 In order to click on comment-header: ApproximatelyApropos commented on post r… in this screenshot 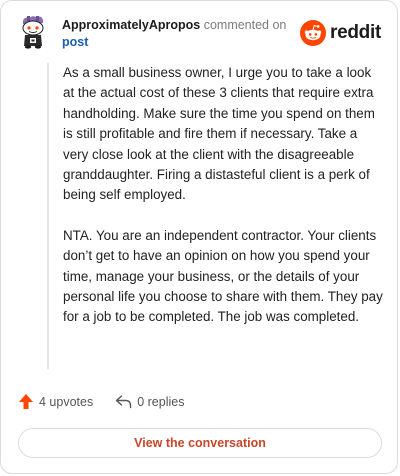, I will do `click(200, 35)`.